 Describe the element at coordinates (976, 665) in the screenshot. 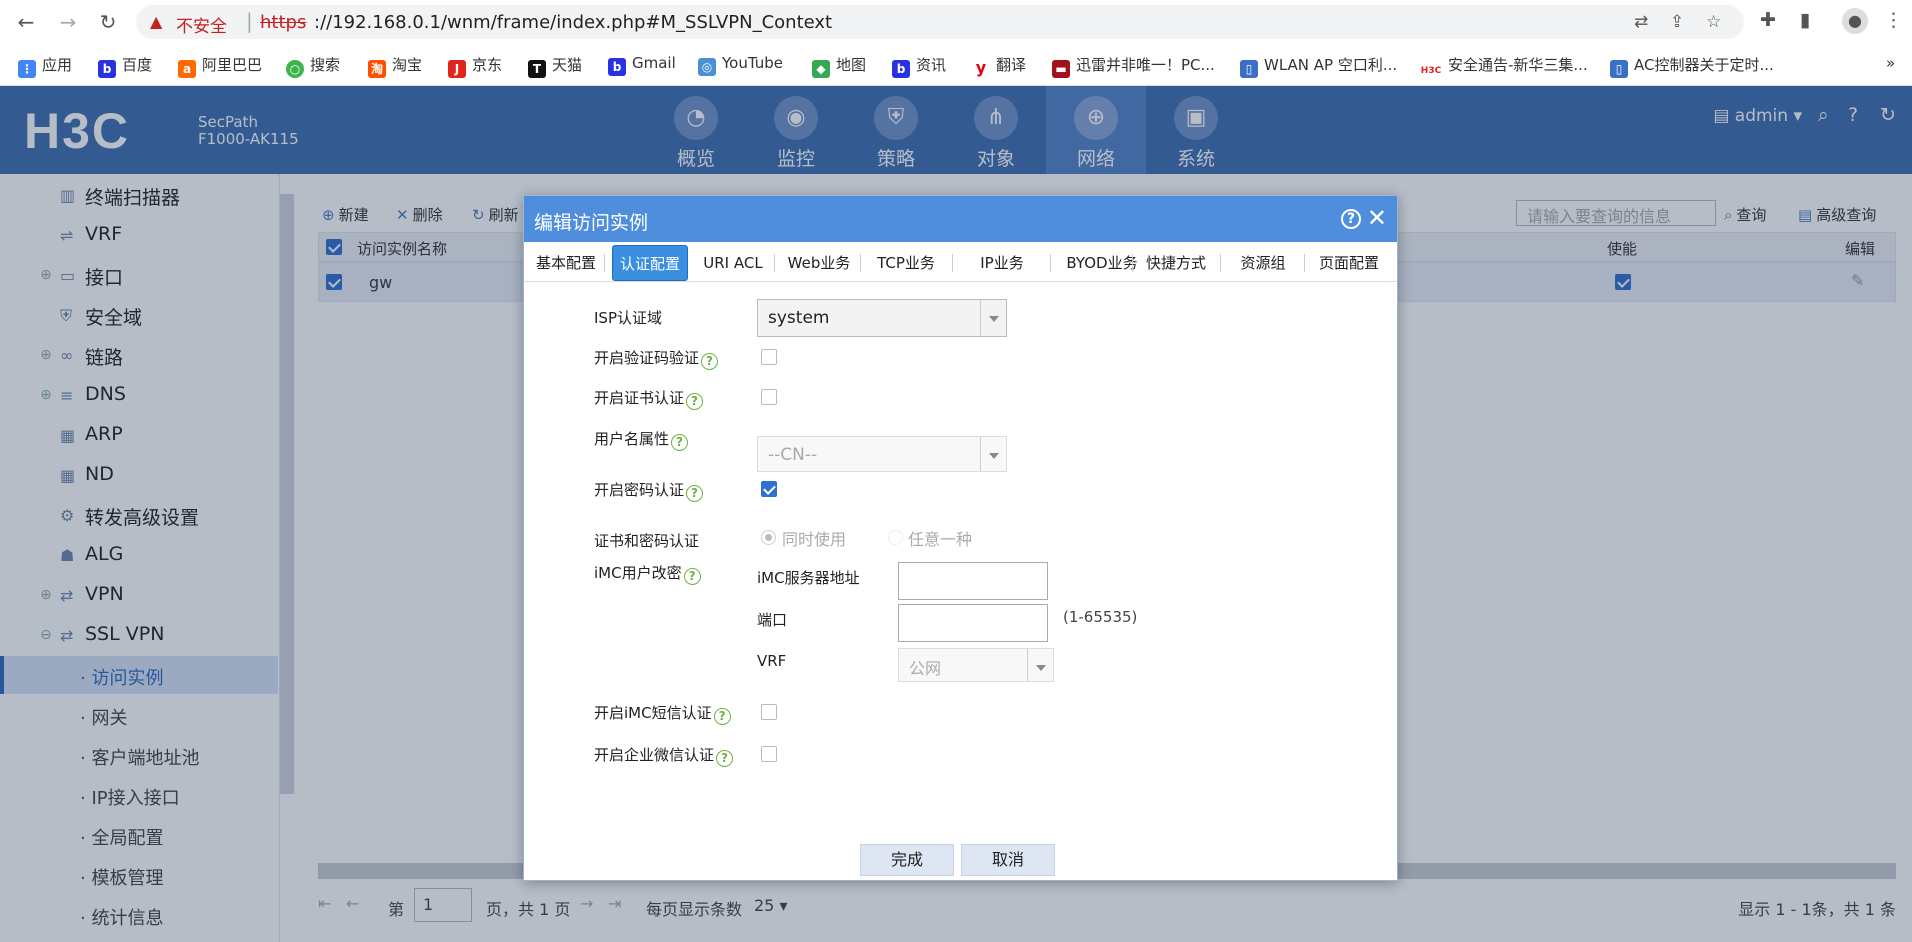

I see `vrf-select: 公网` at that location.